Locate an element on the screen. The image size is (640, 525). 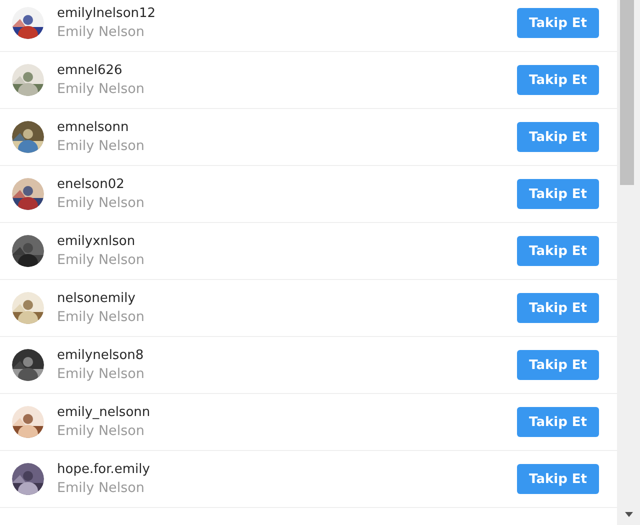
username: emnelsonn is located at coordinates (93, 127).